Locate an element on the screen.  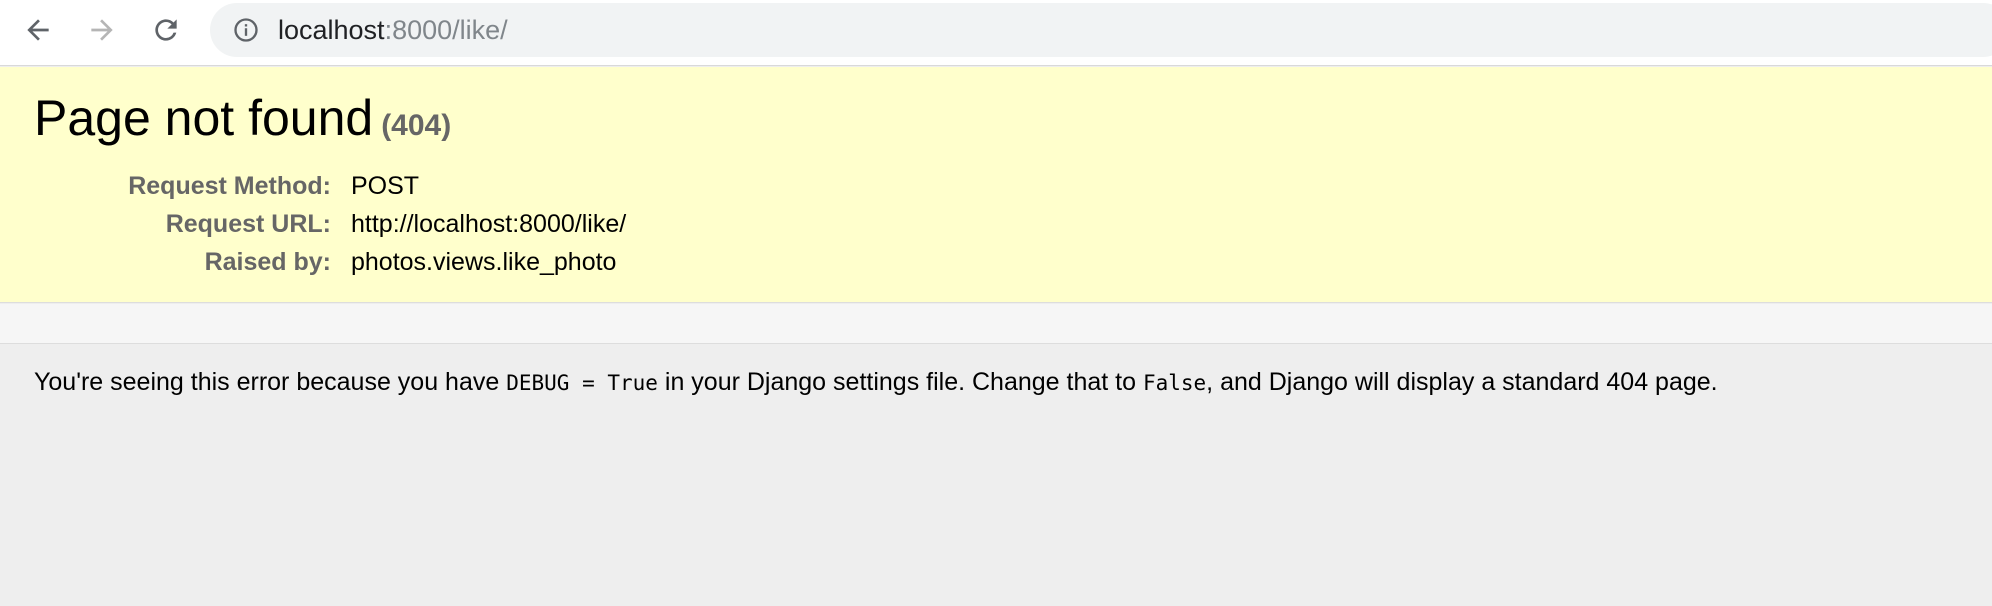
reload-button is located at coordinates (166, 30).